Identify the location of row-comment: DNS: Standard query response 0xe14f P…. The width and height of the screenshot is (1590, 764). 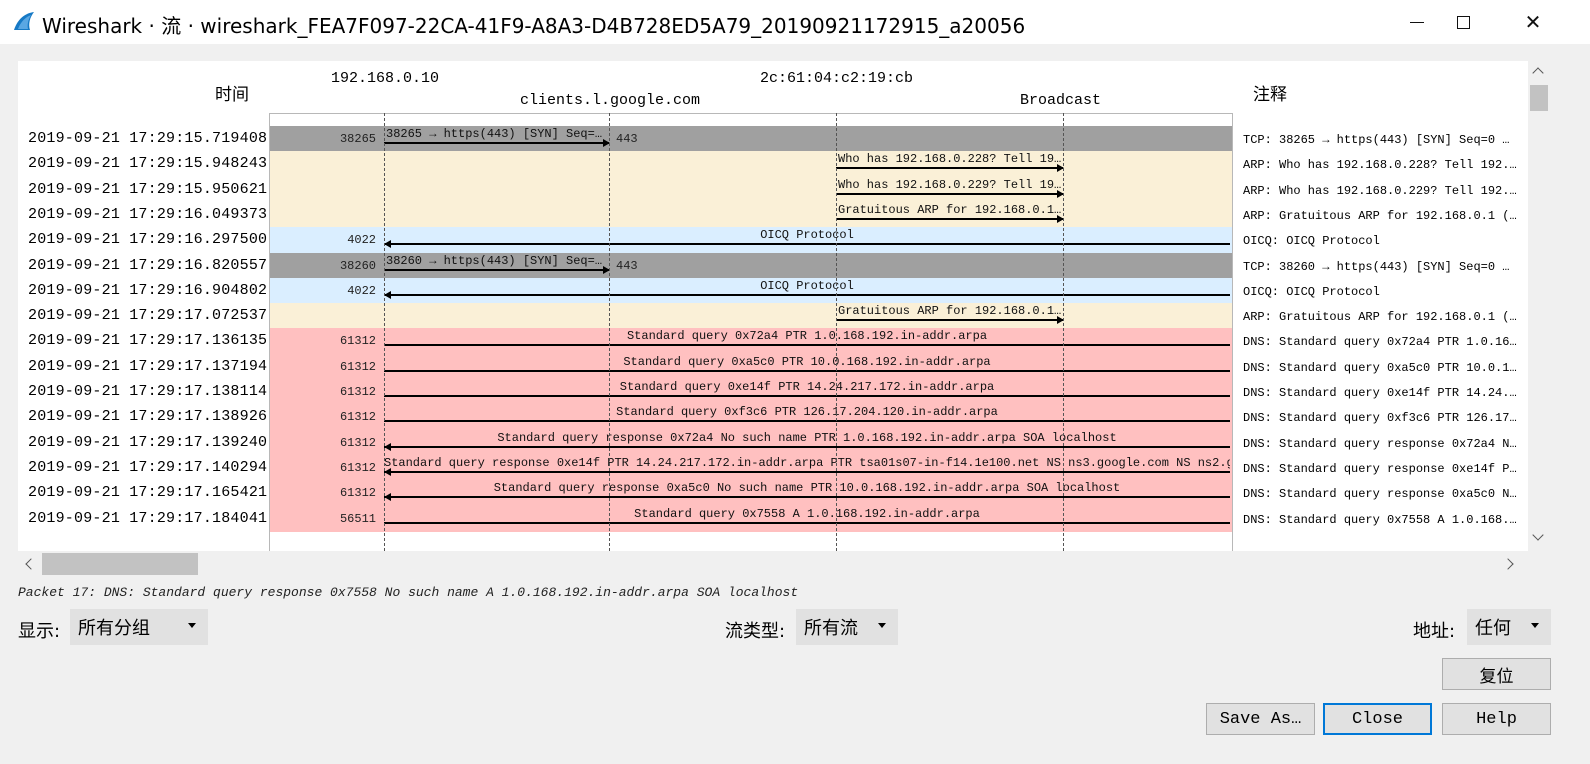
(1380, 469).